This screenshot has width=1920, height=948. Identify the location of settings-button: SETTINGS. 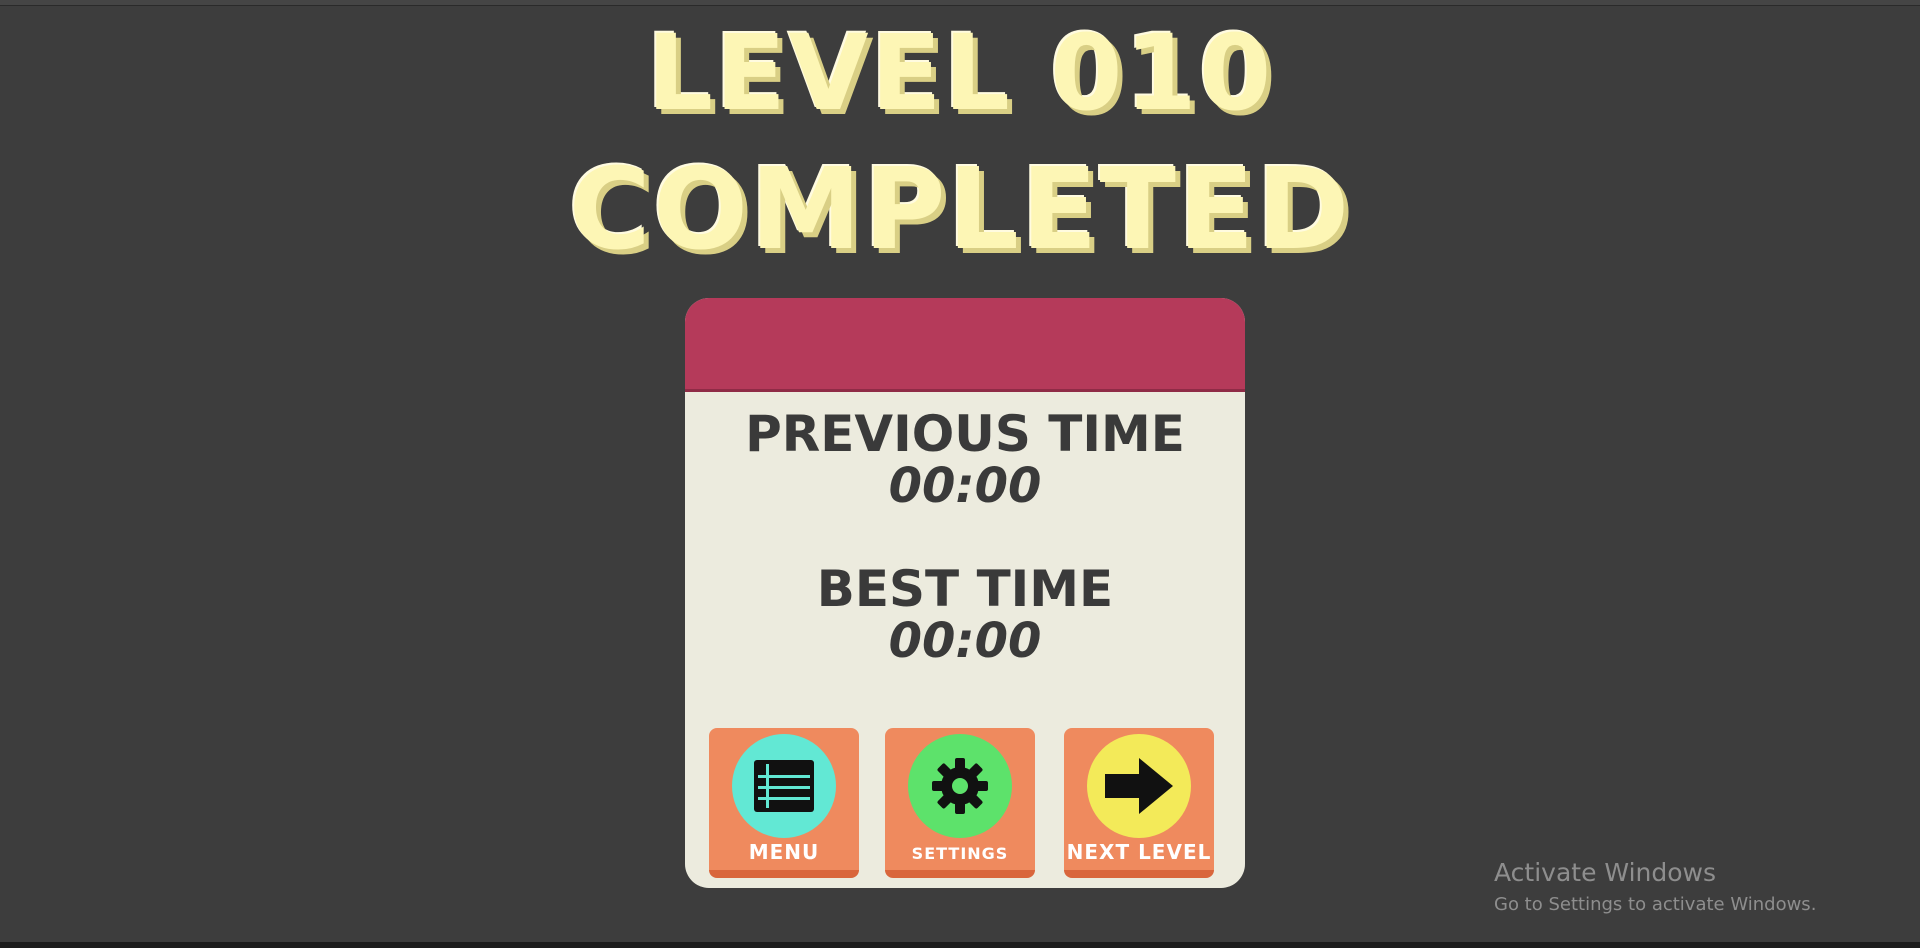
(960, 803).